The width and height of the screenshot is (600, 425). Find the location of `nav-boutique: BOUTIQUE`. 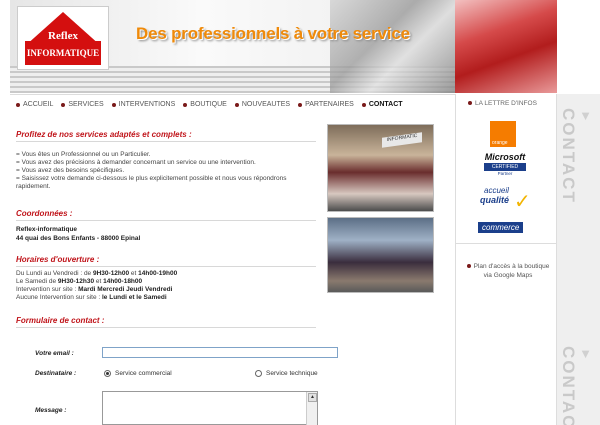

nav-boutique: BOUTIQUE is located at coordinates (205, 104).